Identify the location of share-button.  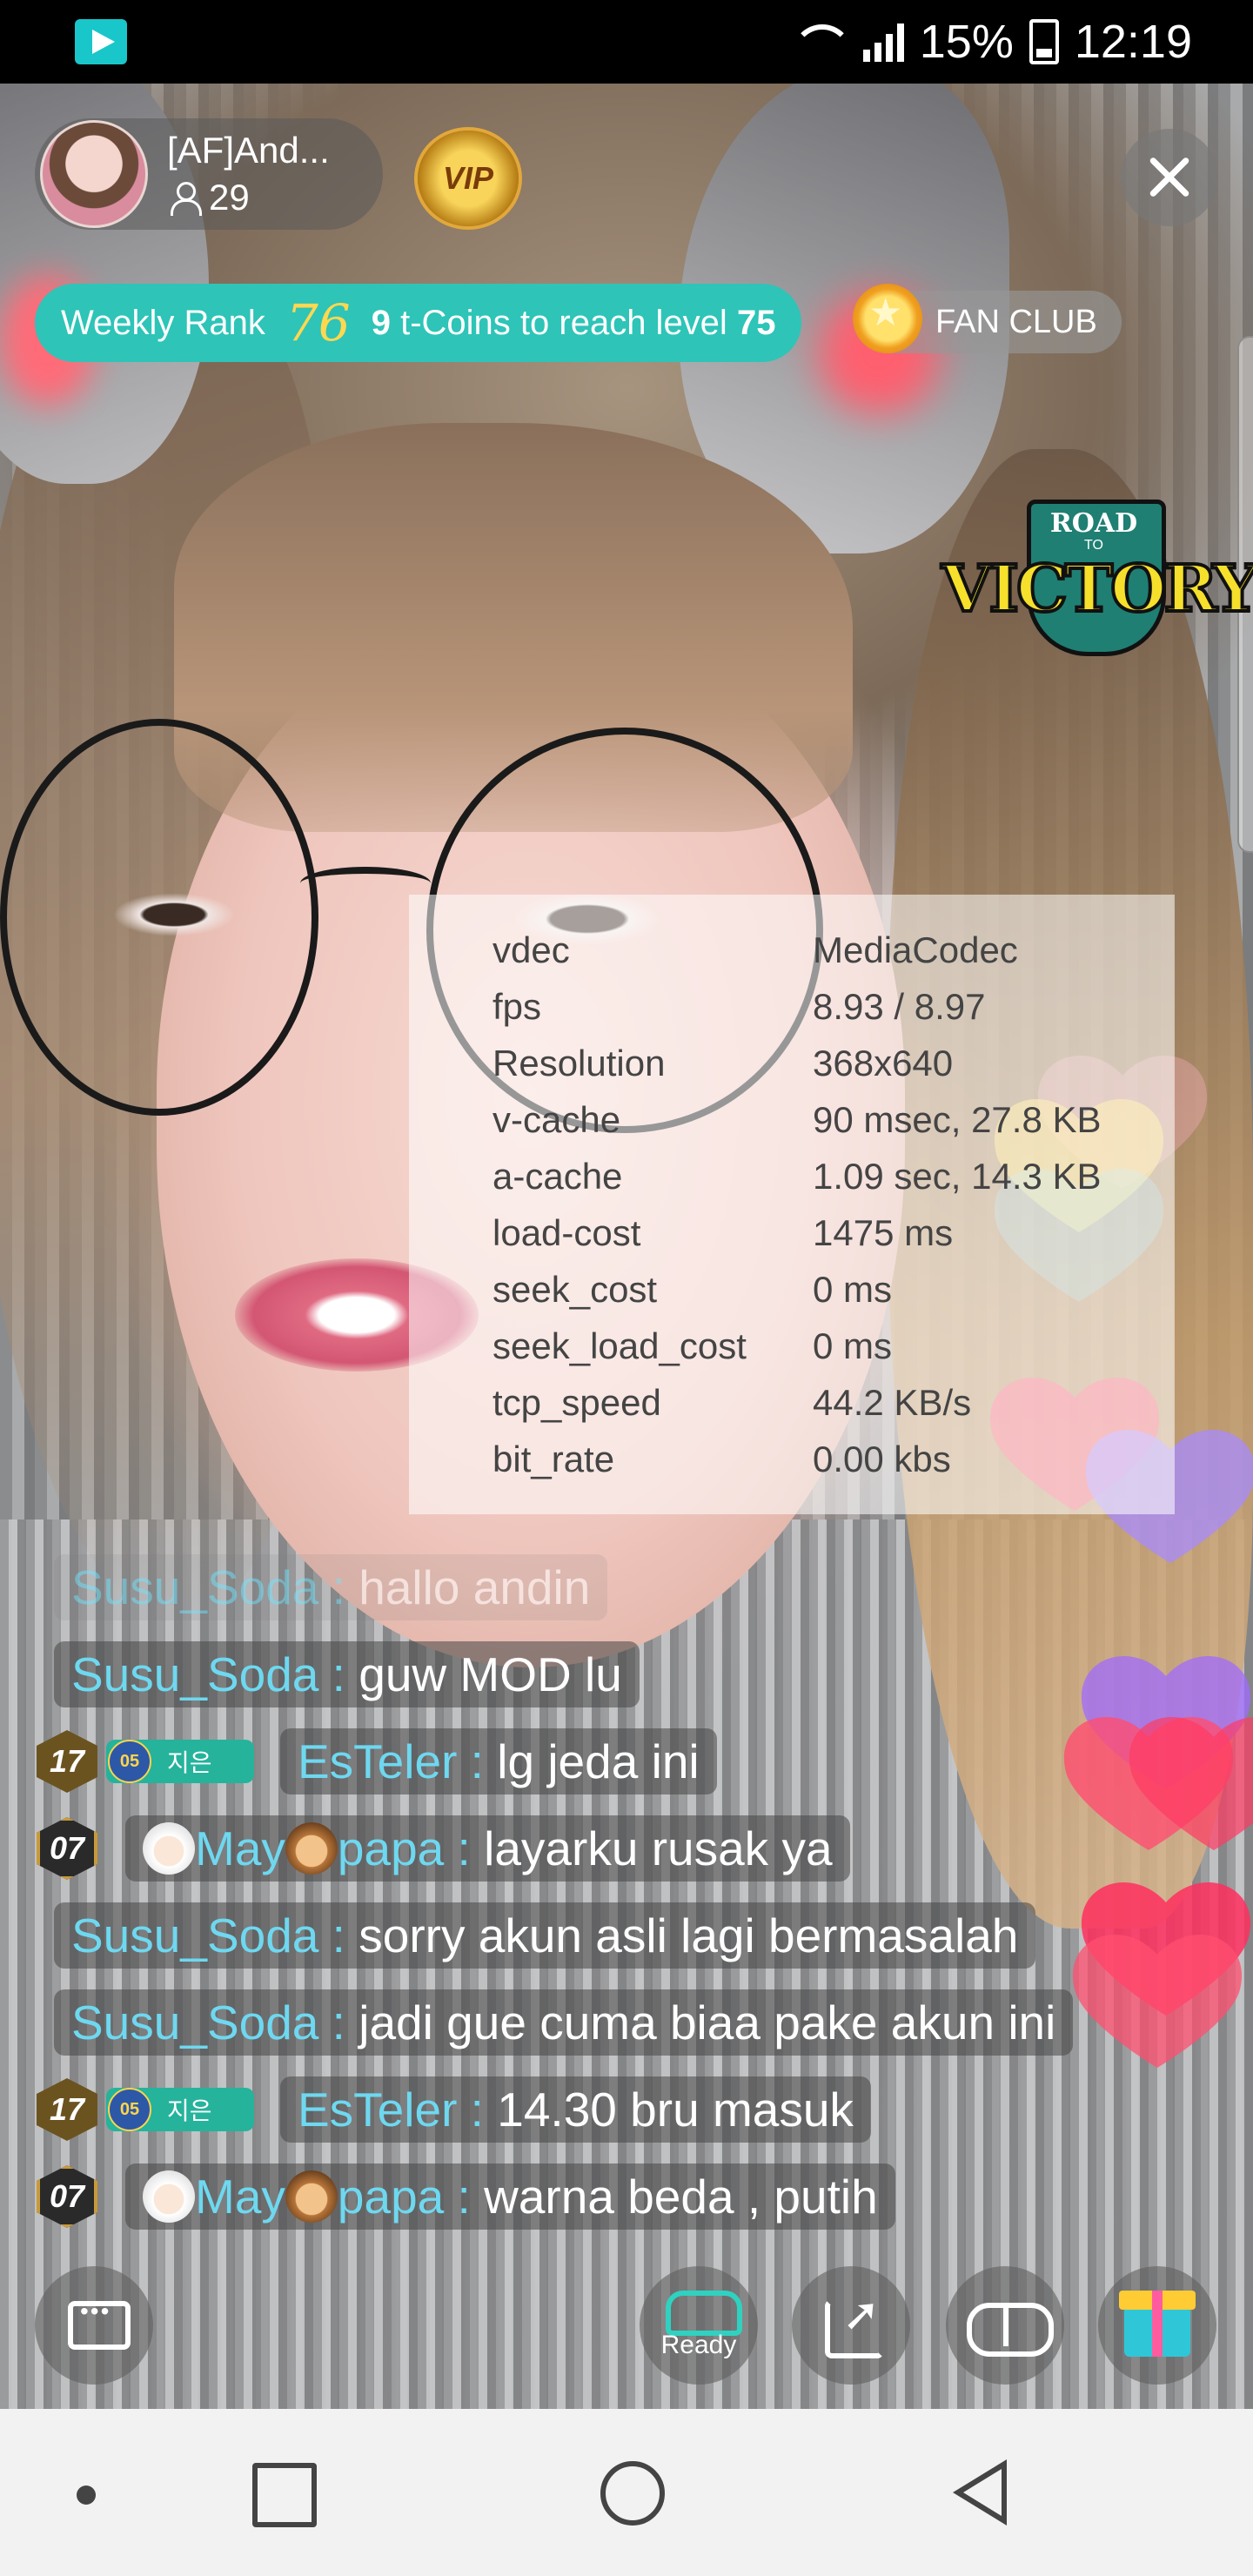
(851, 2325).